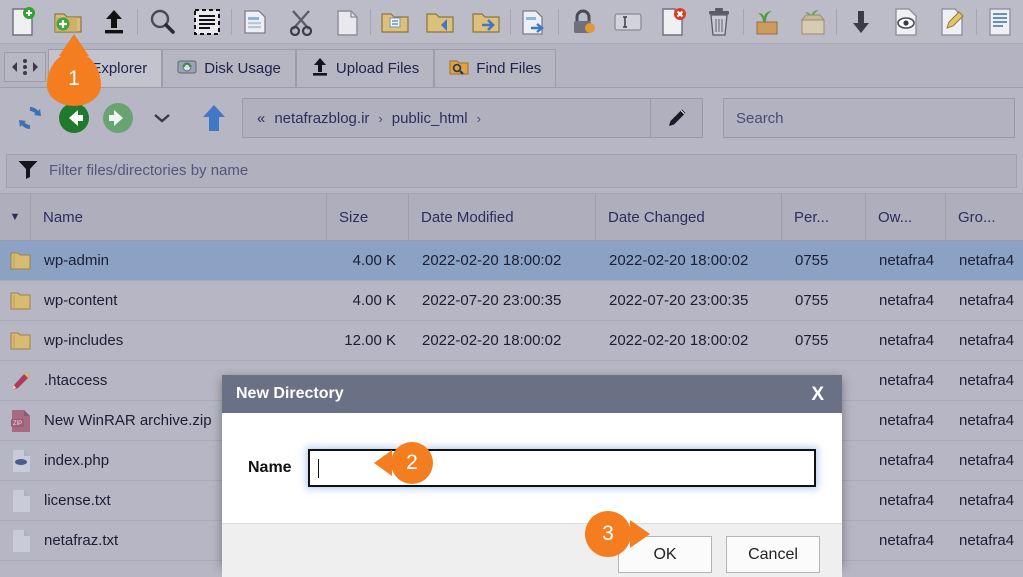 The width and height of the screenshot is (1023, 577). What do you see at coordinates (15, 217) in the screenshot?
I see `sort-caret-icon: ▼` at bounding box center [15, 217].